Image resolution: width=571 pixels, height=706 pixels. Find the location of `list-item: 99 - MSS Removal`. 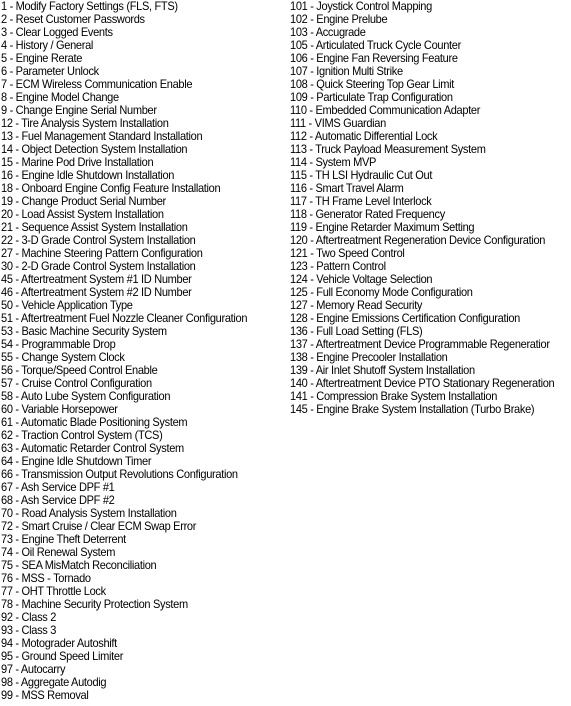

list-item: 99 - MSS Removal is located at coordinates (45, 695).